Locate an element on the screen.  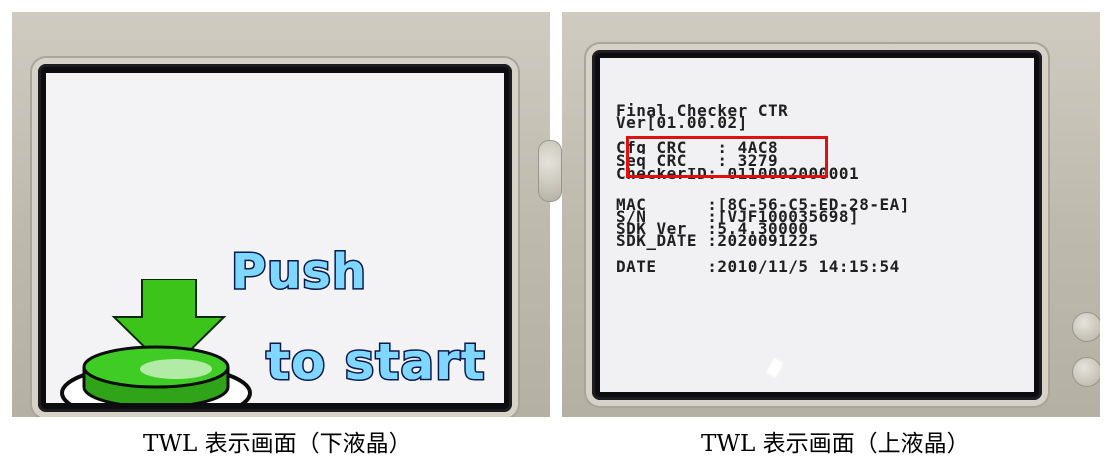
push-label: Push is located at coordinates (298, 272).